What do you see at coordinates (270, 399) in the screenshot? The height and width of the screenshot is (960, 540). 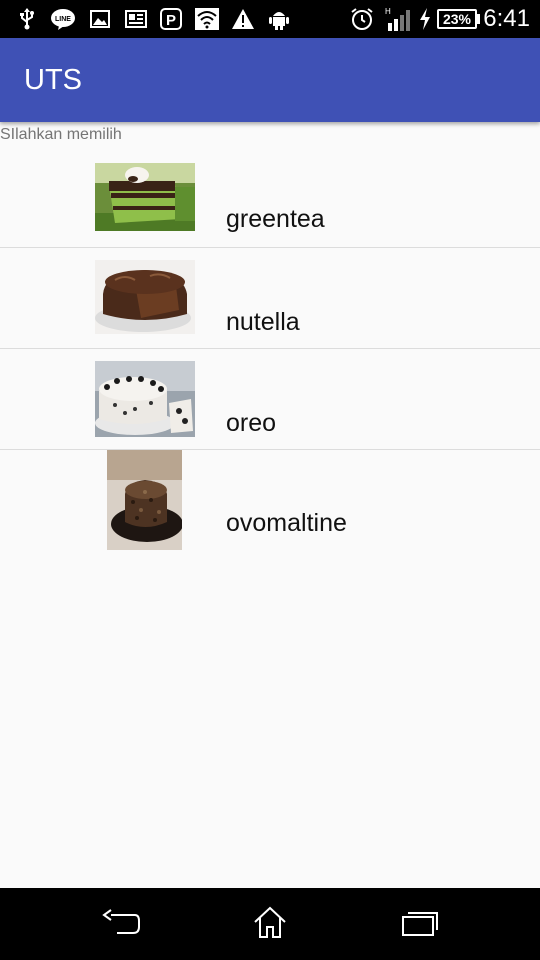 I see `list-item-oreo: oreo` at bounding box center [270, 399].